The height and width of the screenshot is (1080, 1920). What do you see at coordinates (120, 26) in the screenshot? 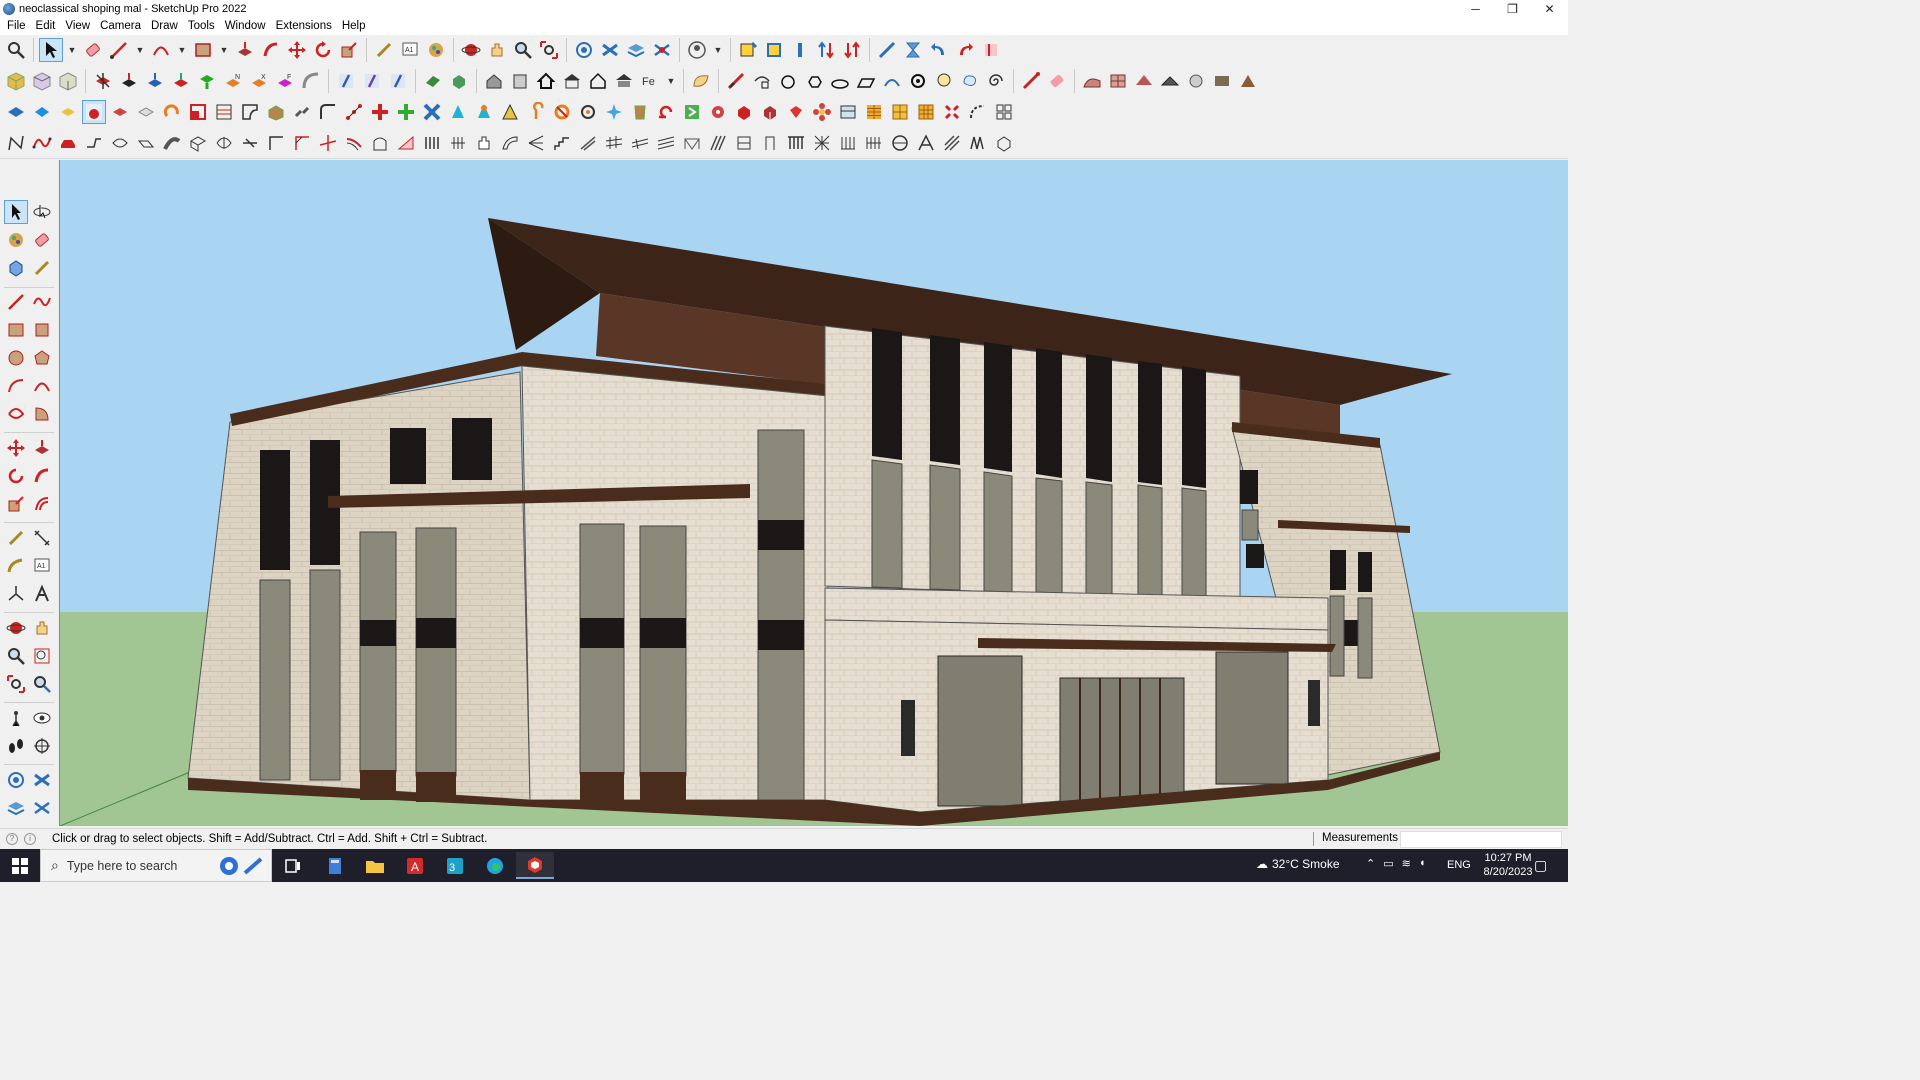
I see `menu-camera: Camera` at bounding box center [120, 26].